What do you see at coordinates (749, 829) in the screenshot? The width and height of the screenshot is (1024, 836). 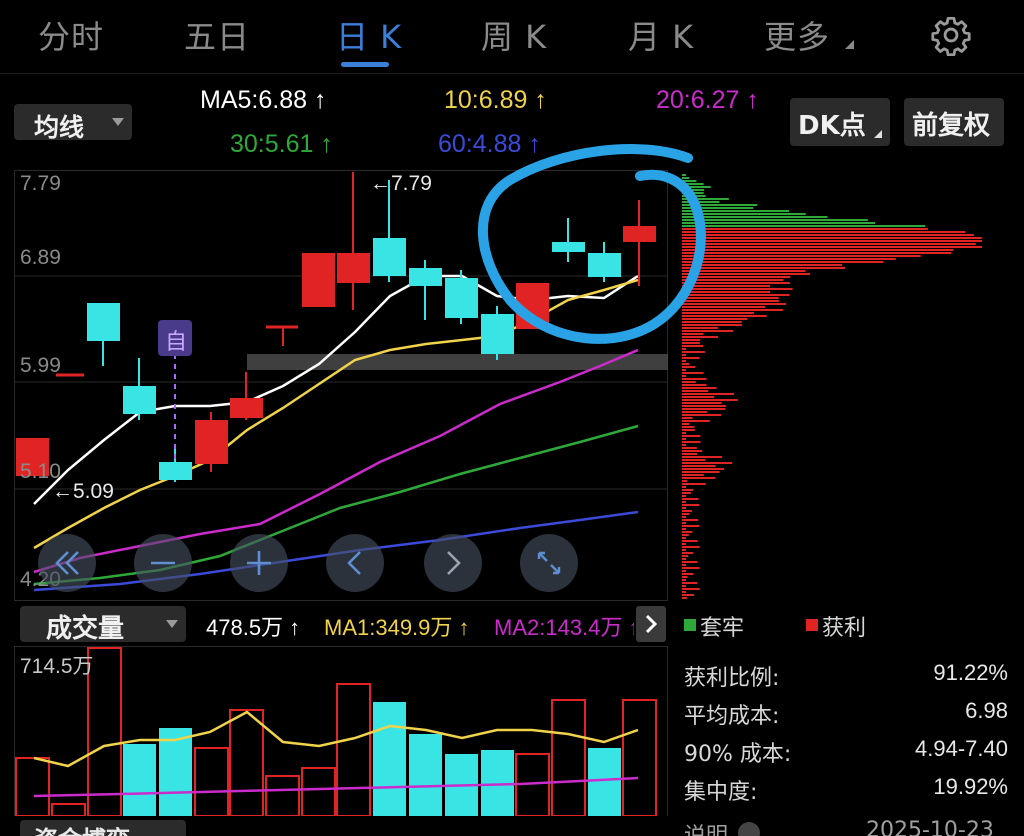 I see `info-icon` at bounding box center [749, 829].